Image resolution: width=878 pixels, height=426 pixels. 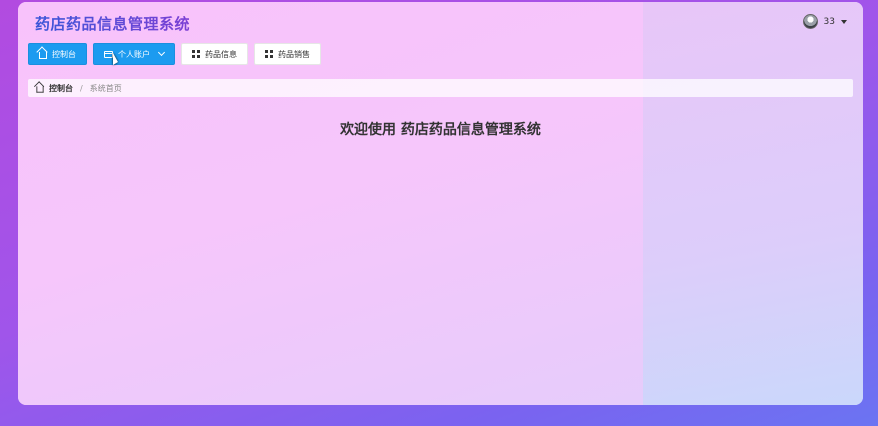 What do you see at coordinates (440, 88) in the screenshot?
I see `breadcrumb: 控制台 / 系统首页` at bounding box center [440, 88].